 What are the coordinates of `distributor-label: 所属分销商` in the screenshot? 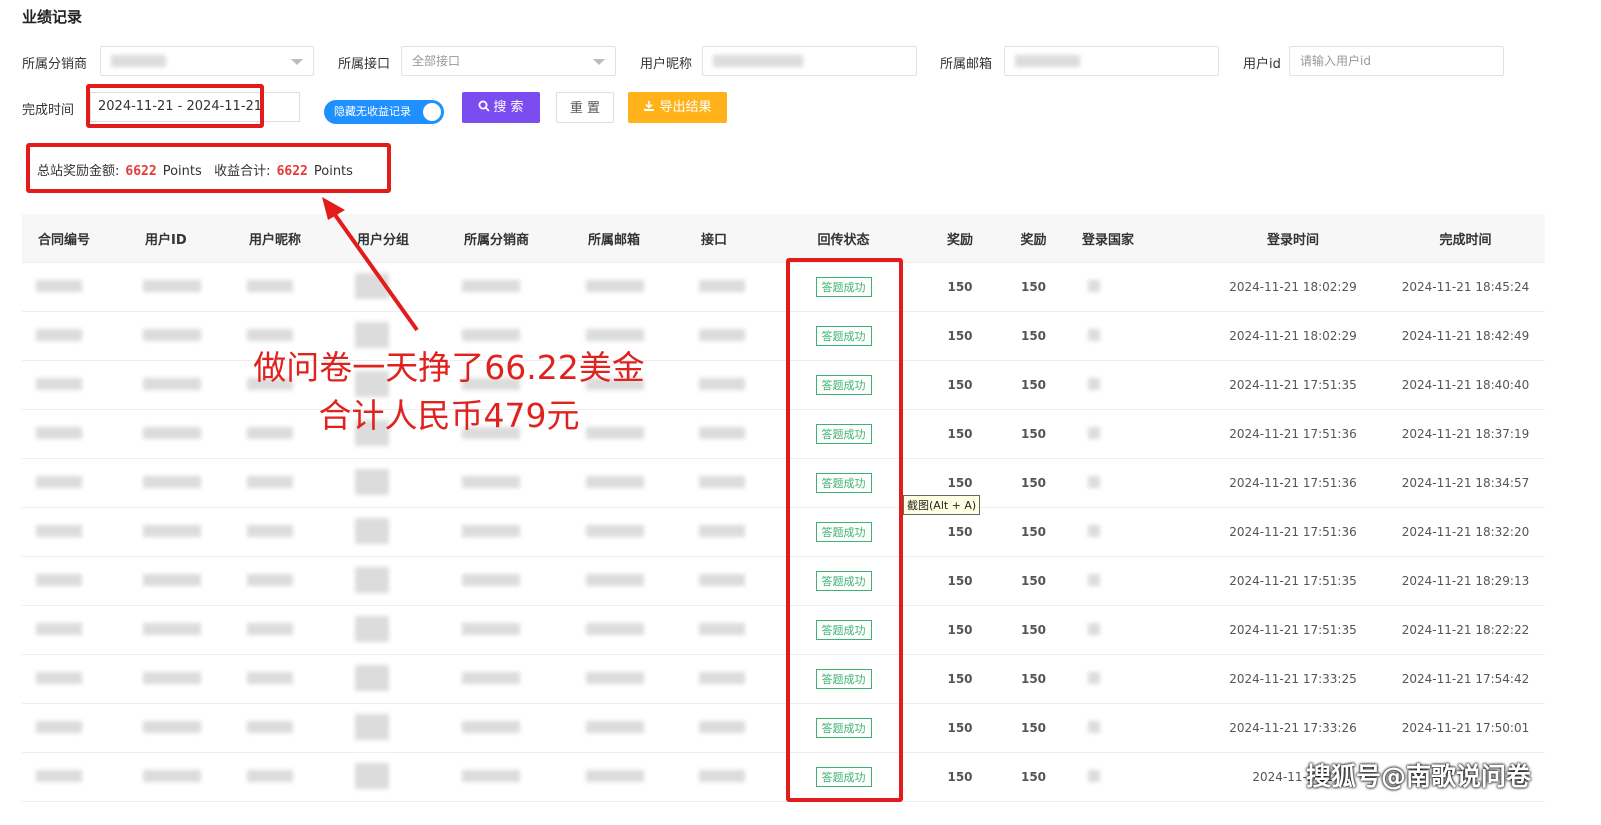 It's located at (55, 64).